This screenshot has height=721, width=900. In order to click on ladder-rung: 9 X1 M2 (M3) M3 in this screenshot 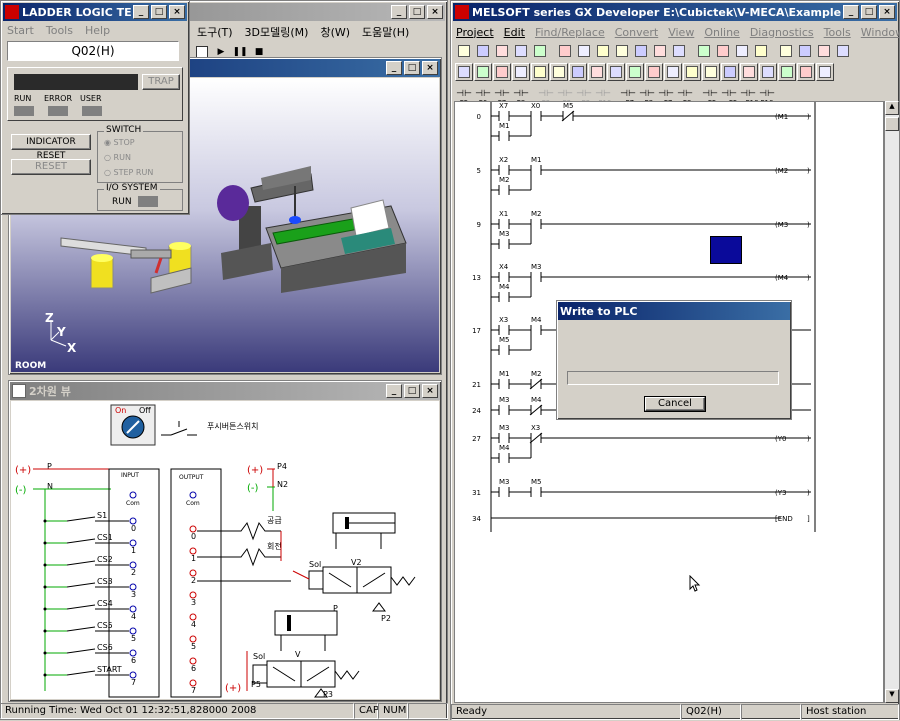, I will do `click(644, 229)`.